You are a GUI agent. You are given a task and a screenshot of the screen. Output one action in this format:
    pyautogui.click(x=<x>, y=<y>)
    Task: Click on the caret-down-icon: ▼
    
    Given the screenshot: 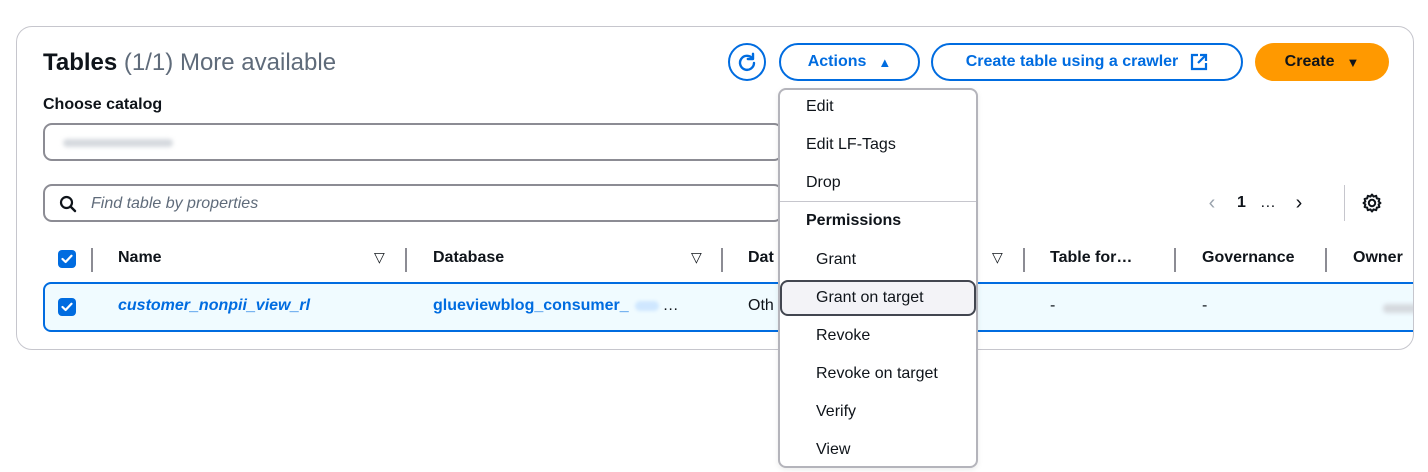 What is the action you would take?
    pyautogui.click(x=1353, y=62)
    